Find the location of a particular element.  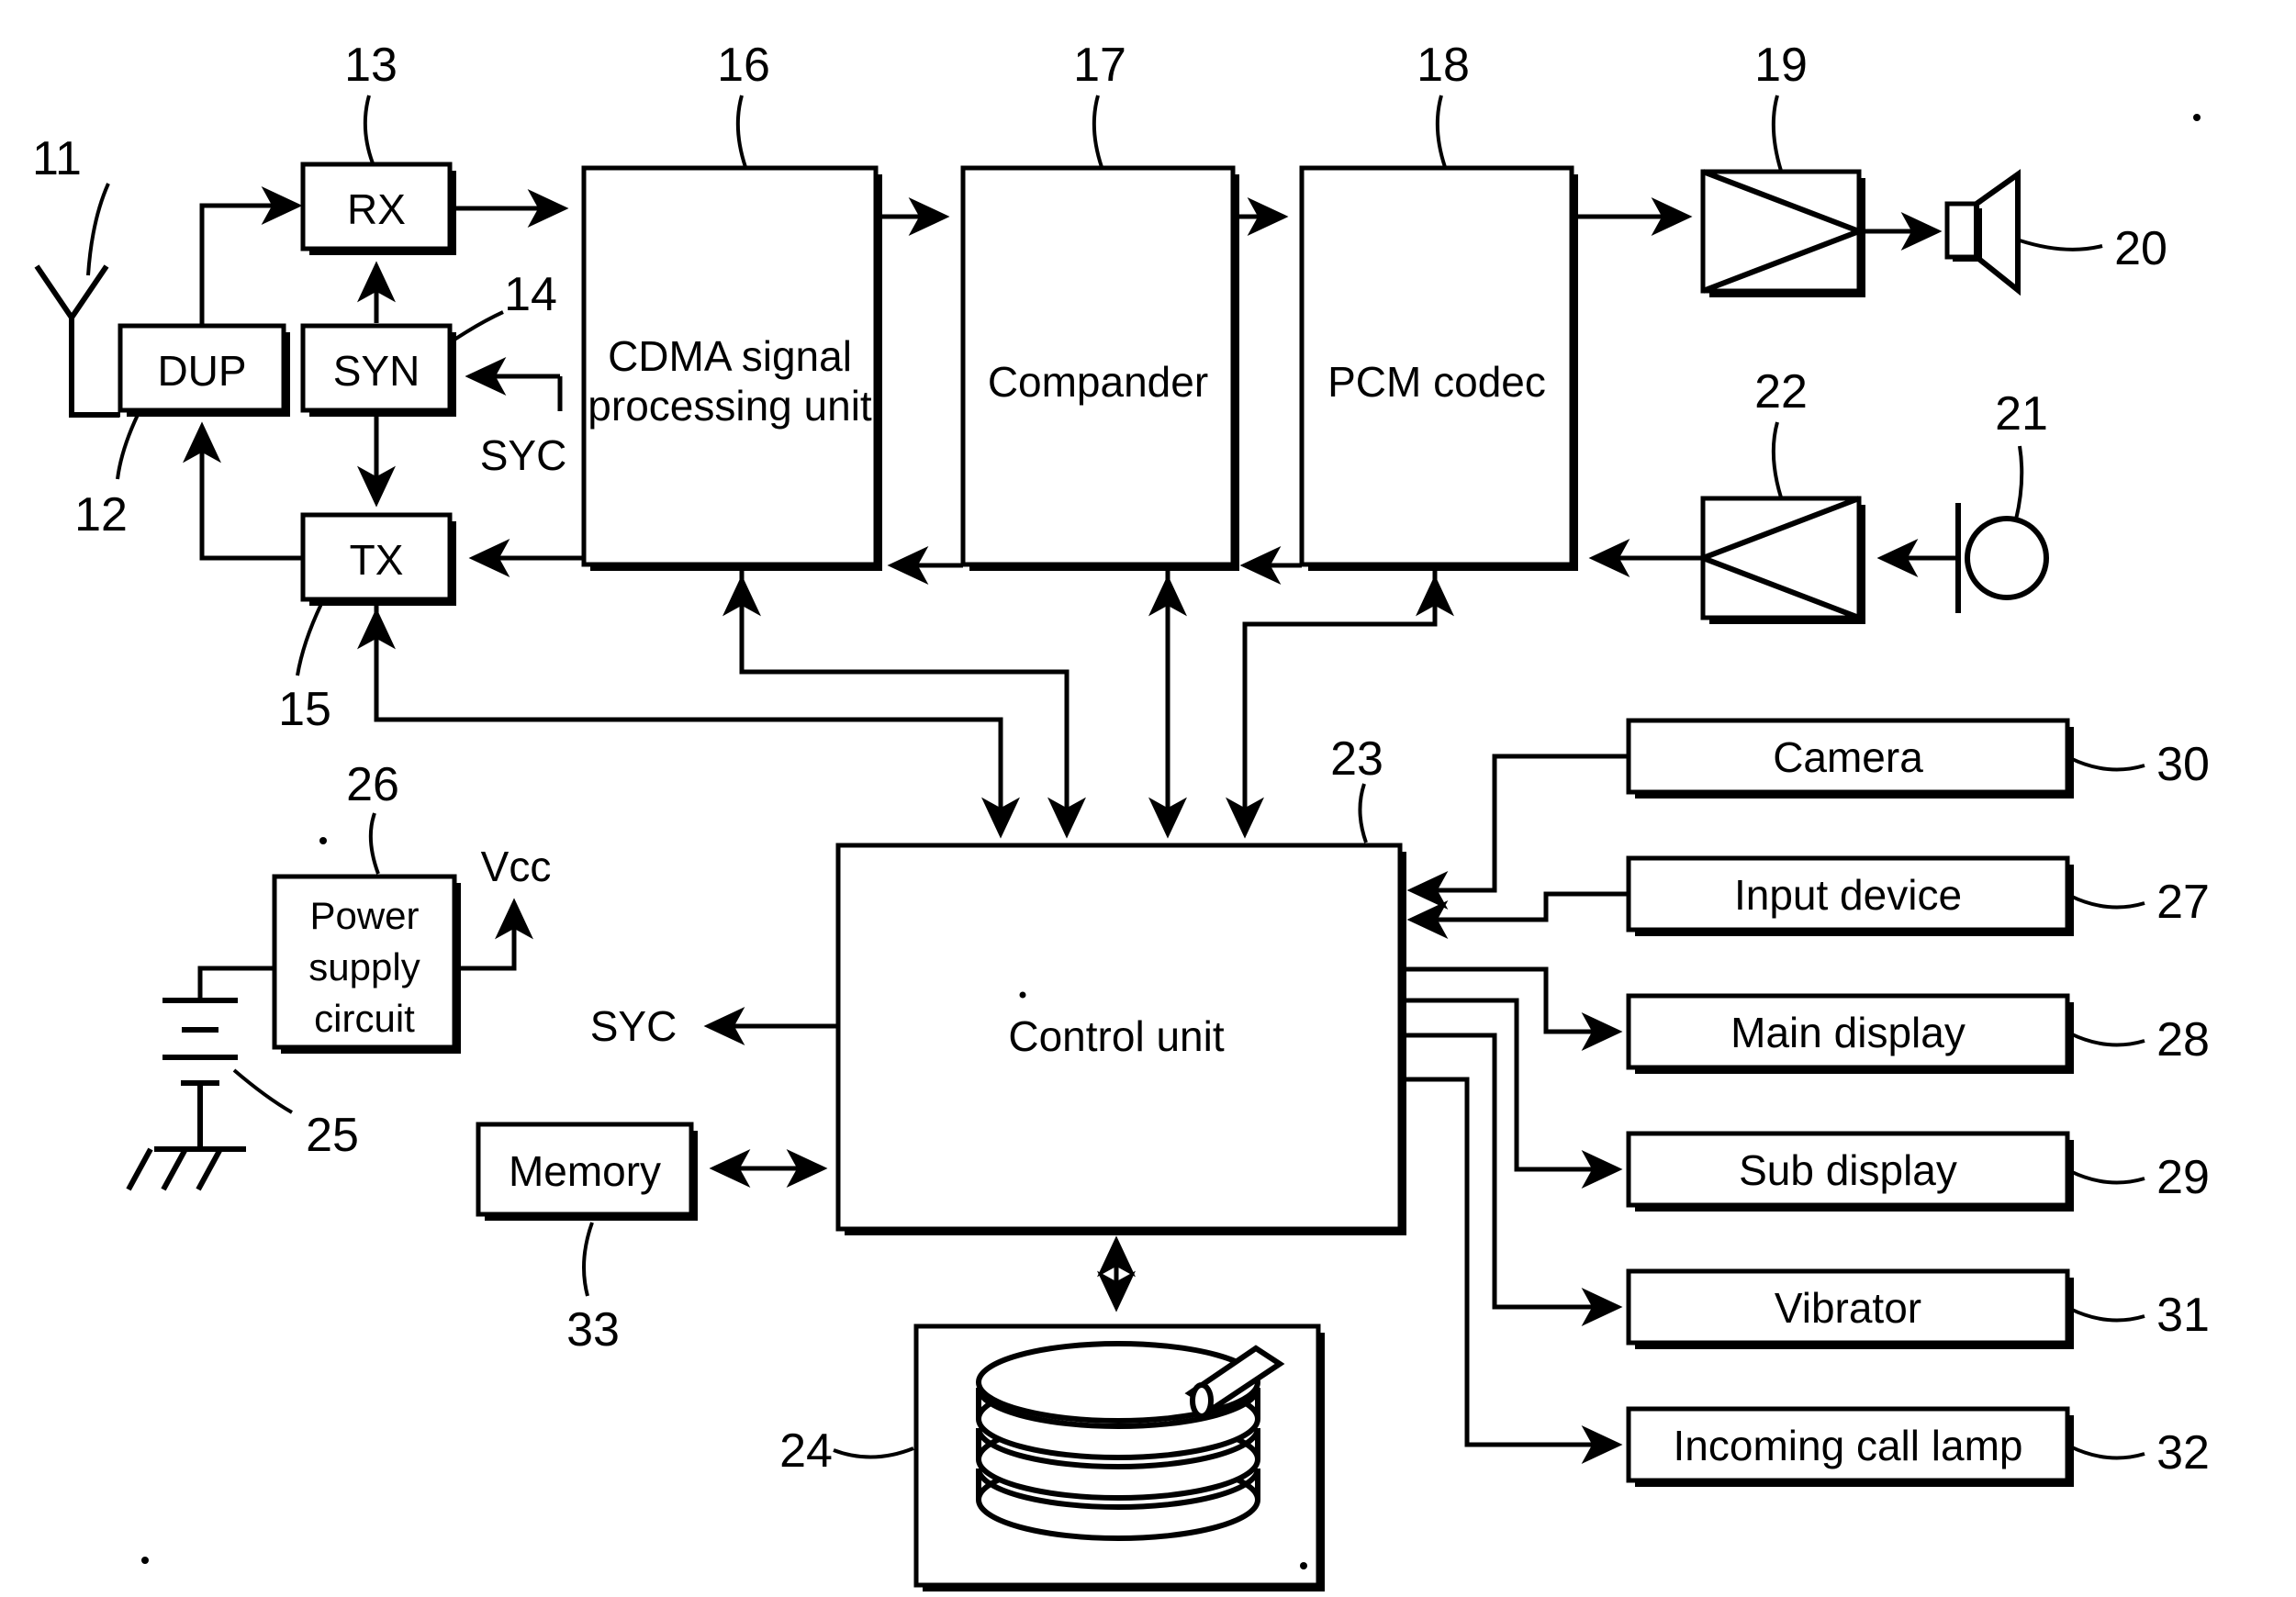

ref-21: 21 is located at coordinates (2021, 414).